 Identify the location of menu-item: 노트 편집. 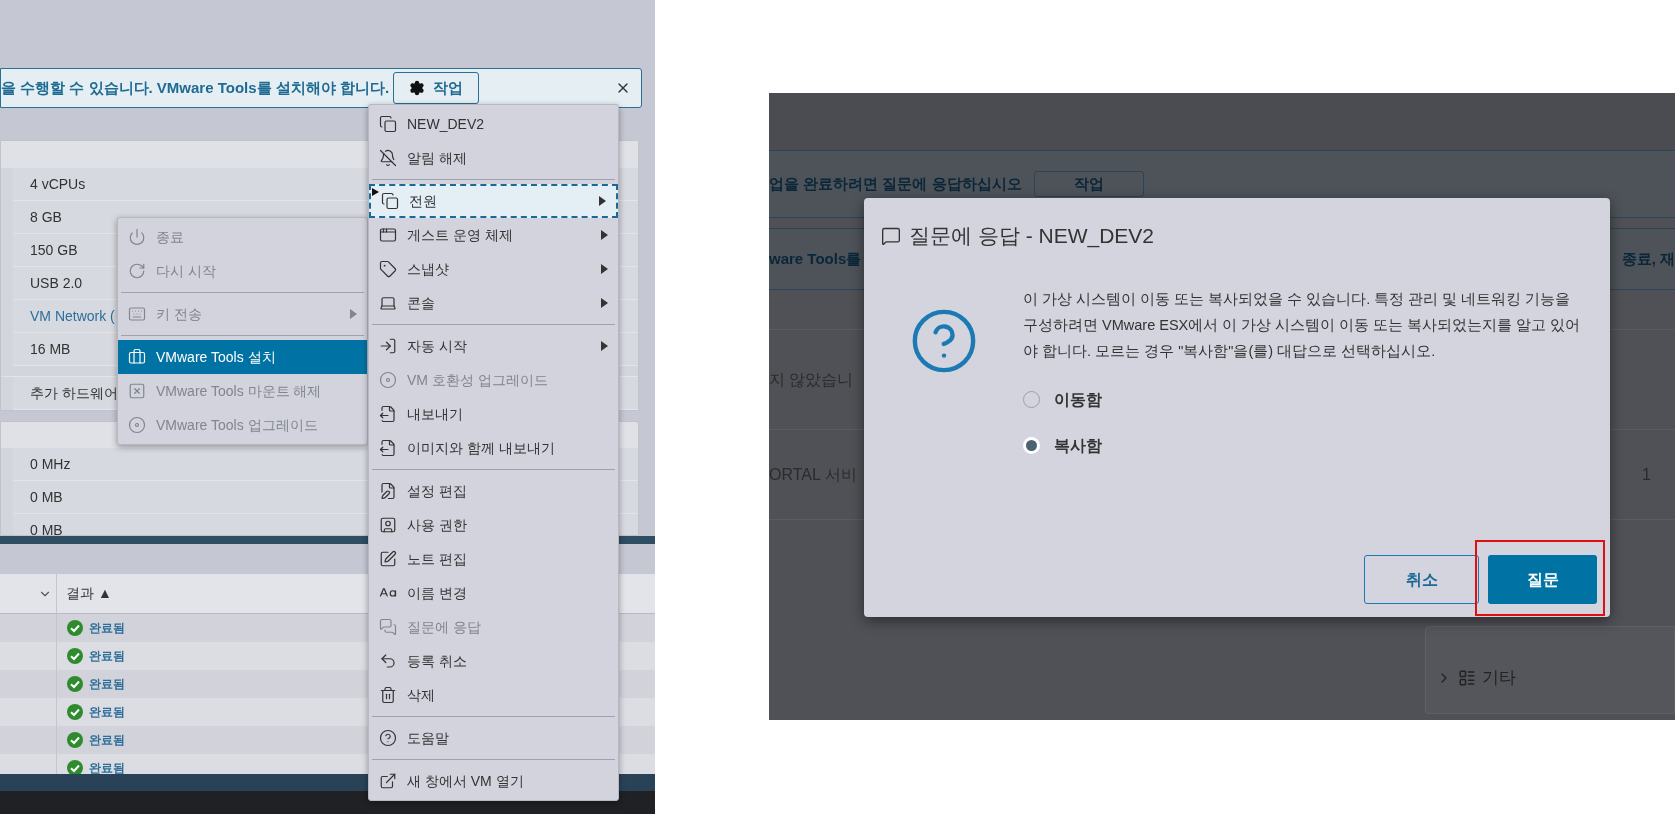
(493, 559).